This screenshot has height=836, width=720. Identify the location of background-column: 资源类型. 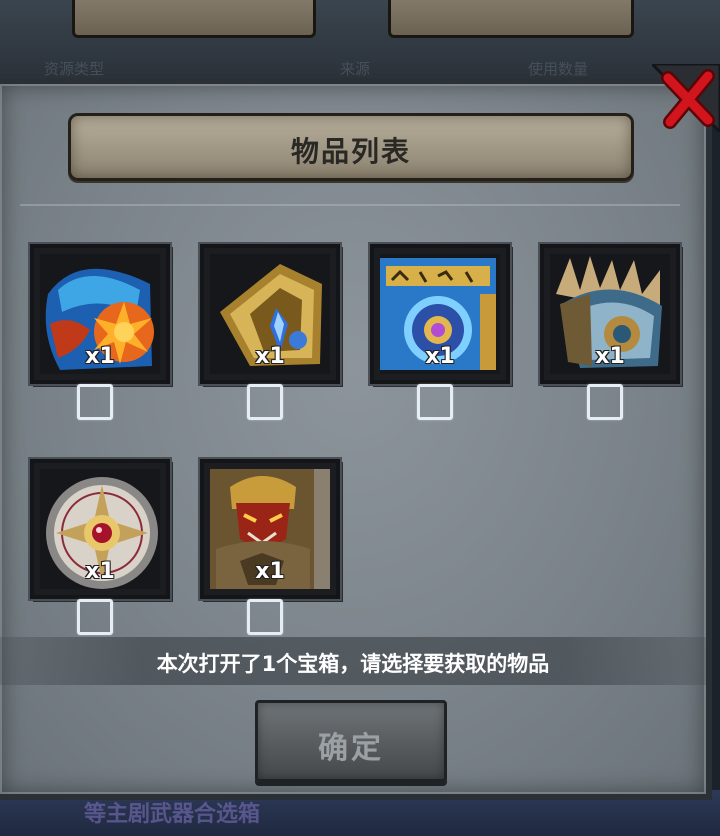
(74, 69).